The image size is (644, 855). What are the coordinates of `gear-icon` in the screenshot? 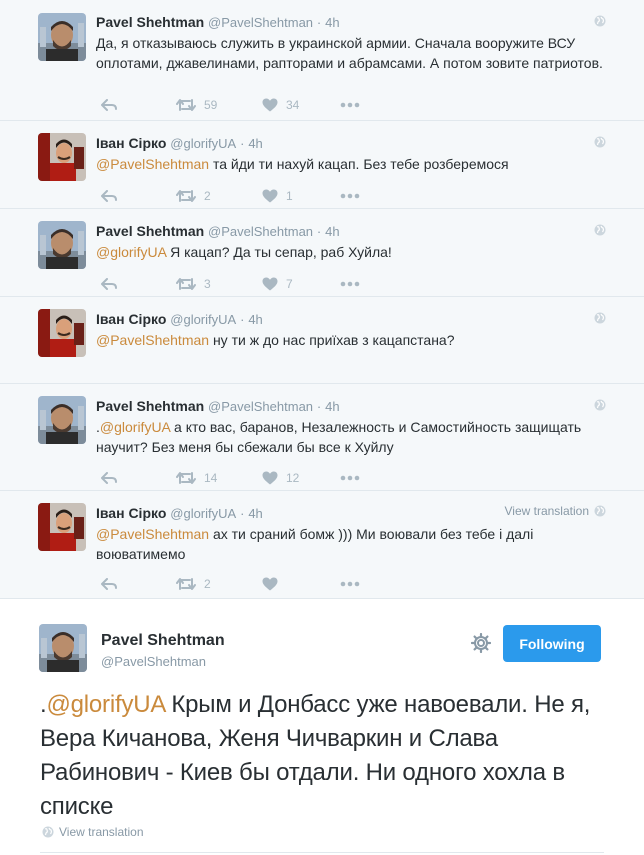 It's located at (481, 643).